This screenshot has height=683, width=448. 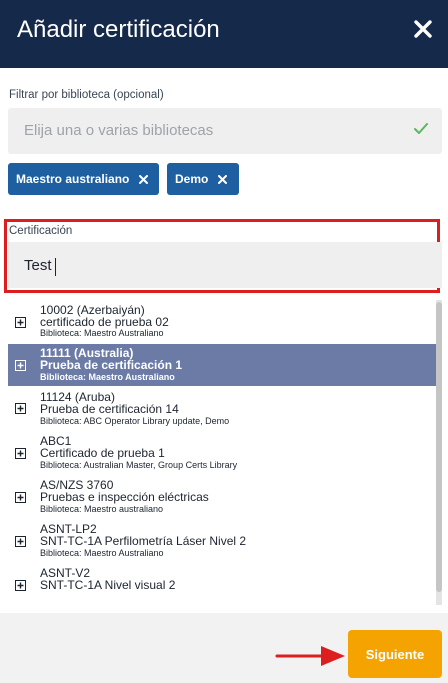 I want to click on cert-name: Pruebas e inspección eléctricas, so click(x=124, y=497).